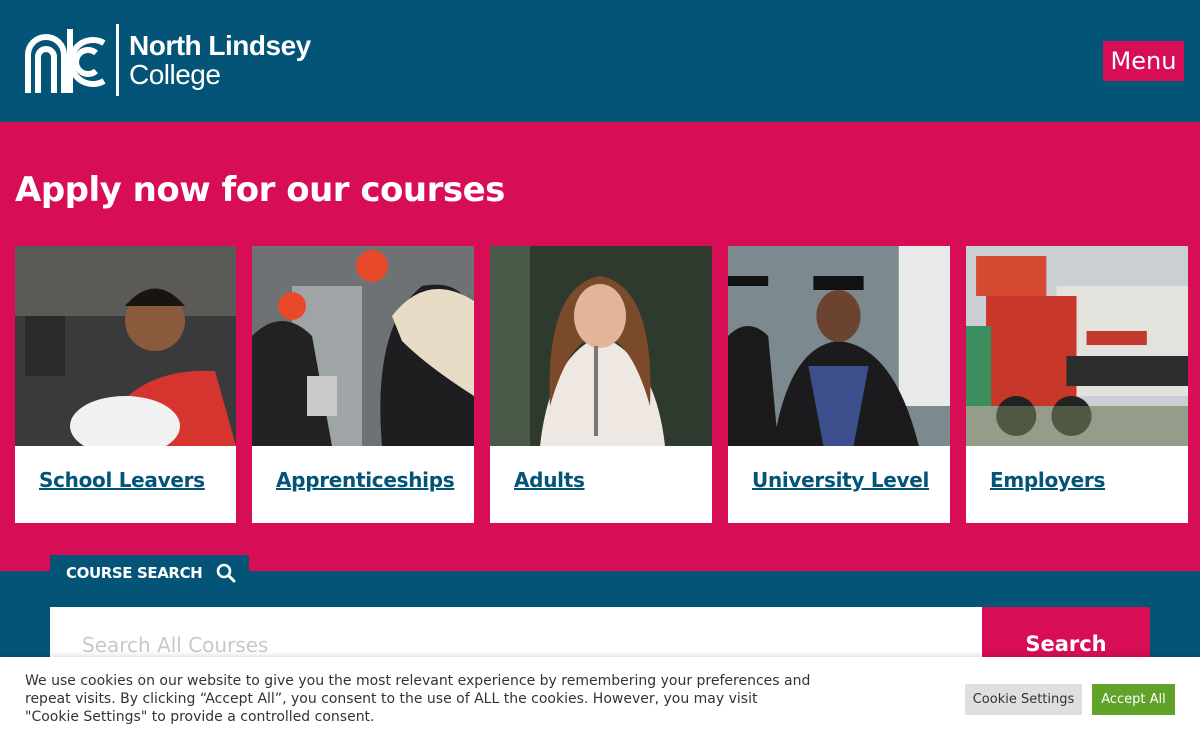 Image resolution: width=1200 pixels, height=740 pixels. What do you see at coordinates (125, 346) in the screenshot?
I see `school-leavers-photo` at bounding box center [125, 346].